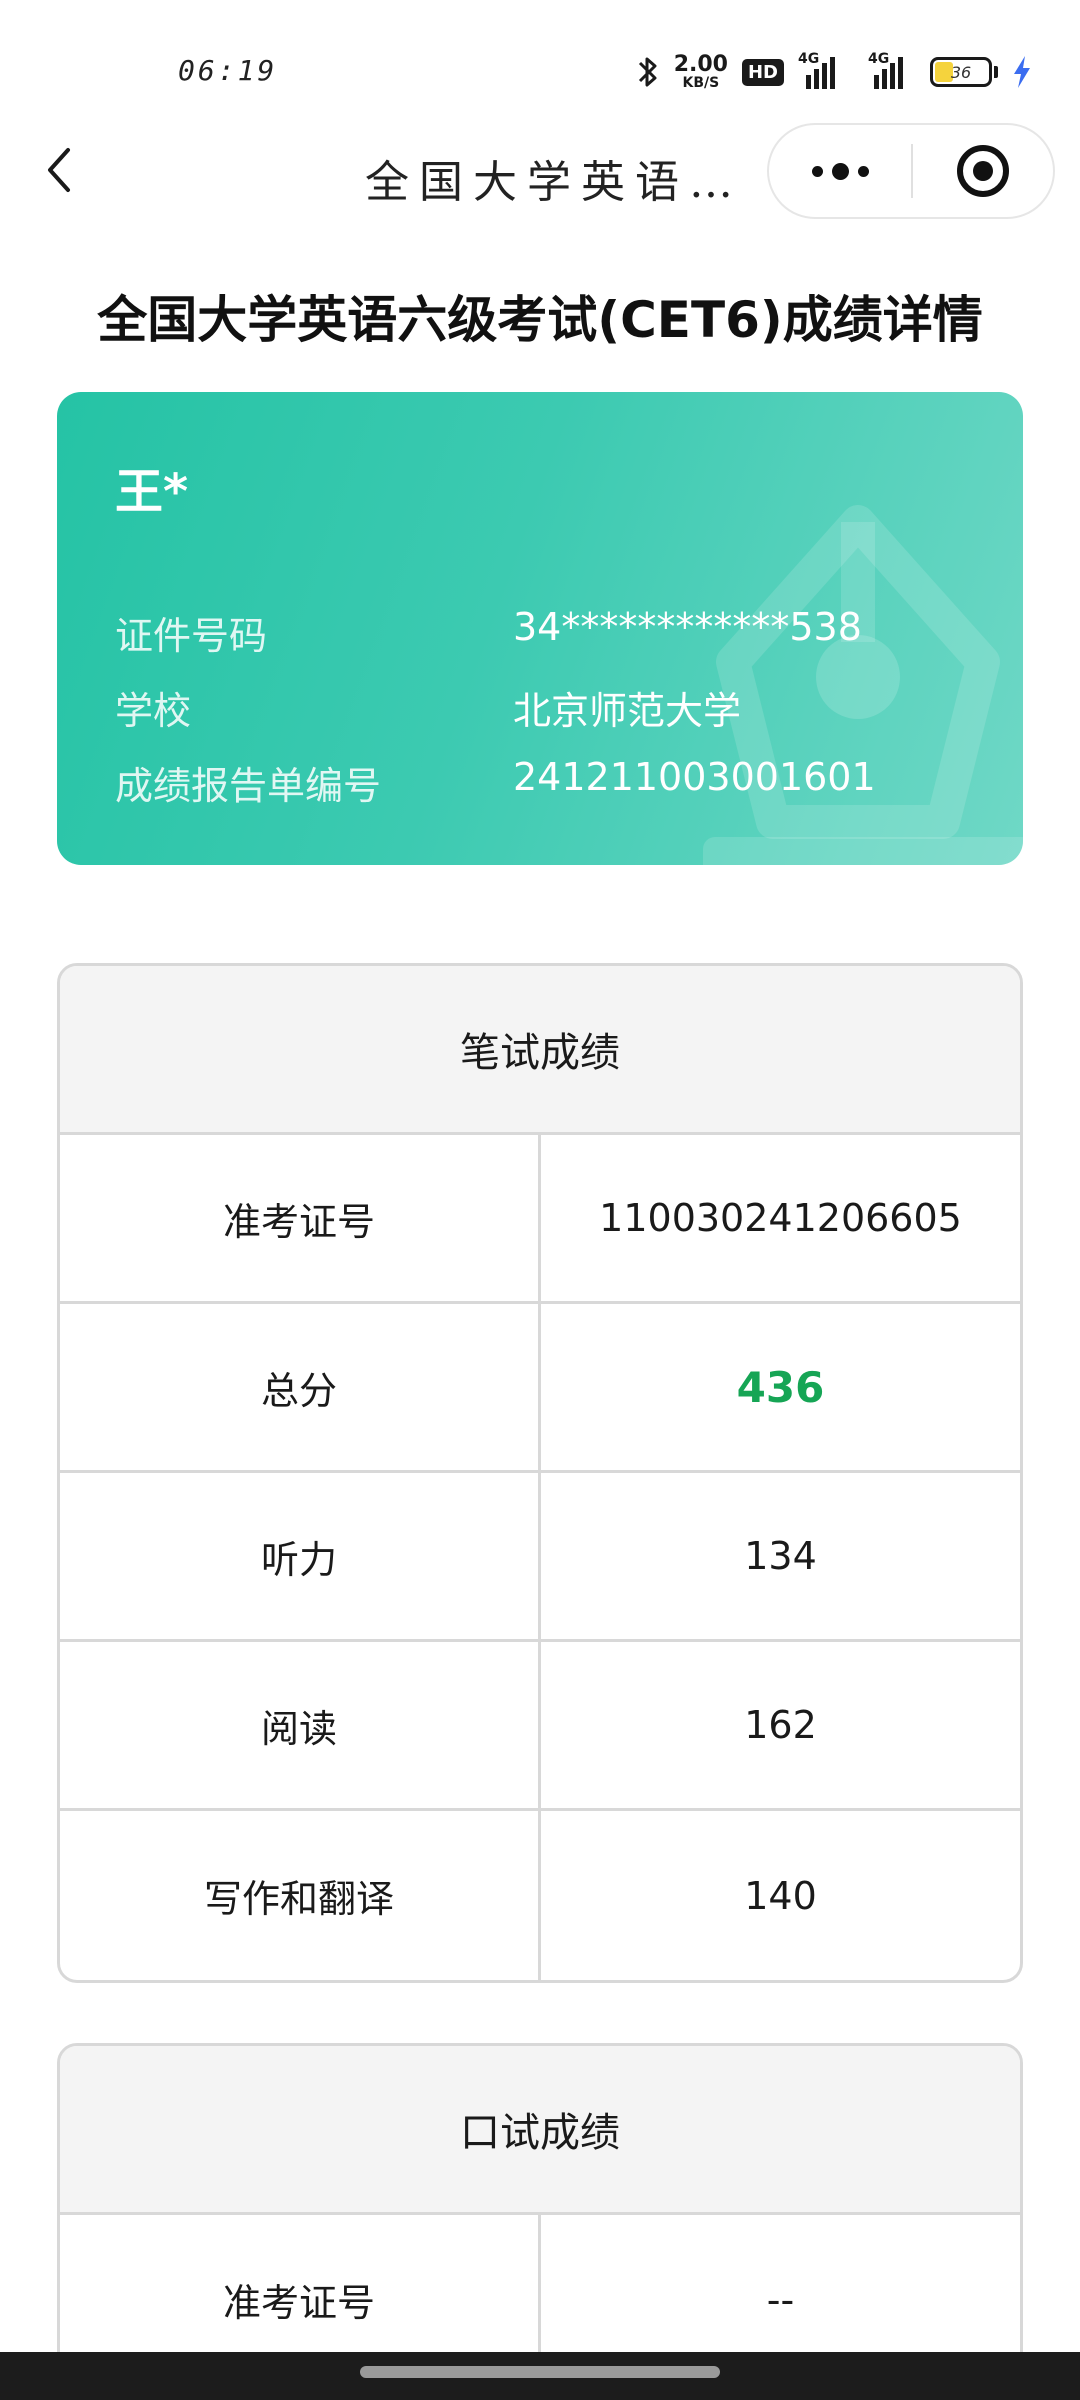 Image resolution: width=1080 pixels, height=2400 pixels. I want to click on status-icons: 2.00 KB/S HD 4G 4G 36, so click(834, 72).